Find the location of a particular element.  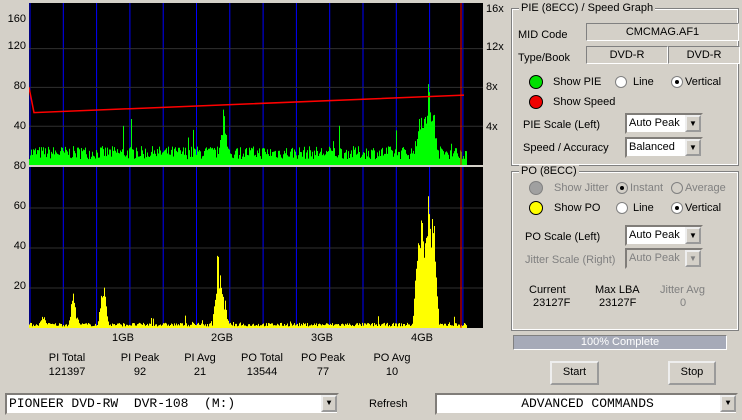

max-lba-value: 23127F is located at coordinates (618, 303).